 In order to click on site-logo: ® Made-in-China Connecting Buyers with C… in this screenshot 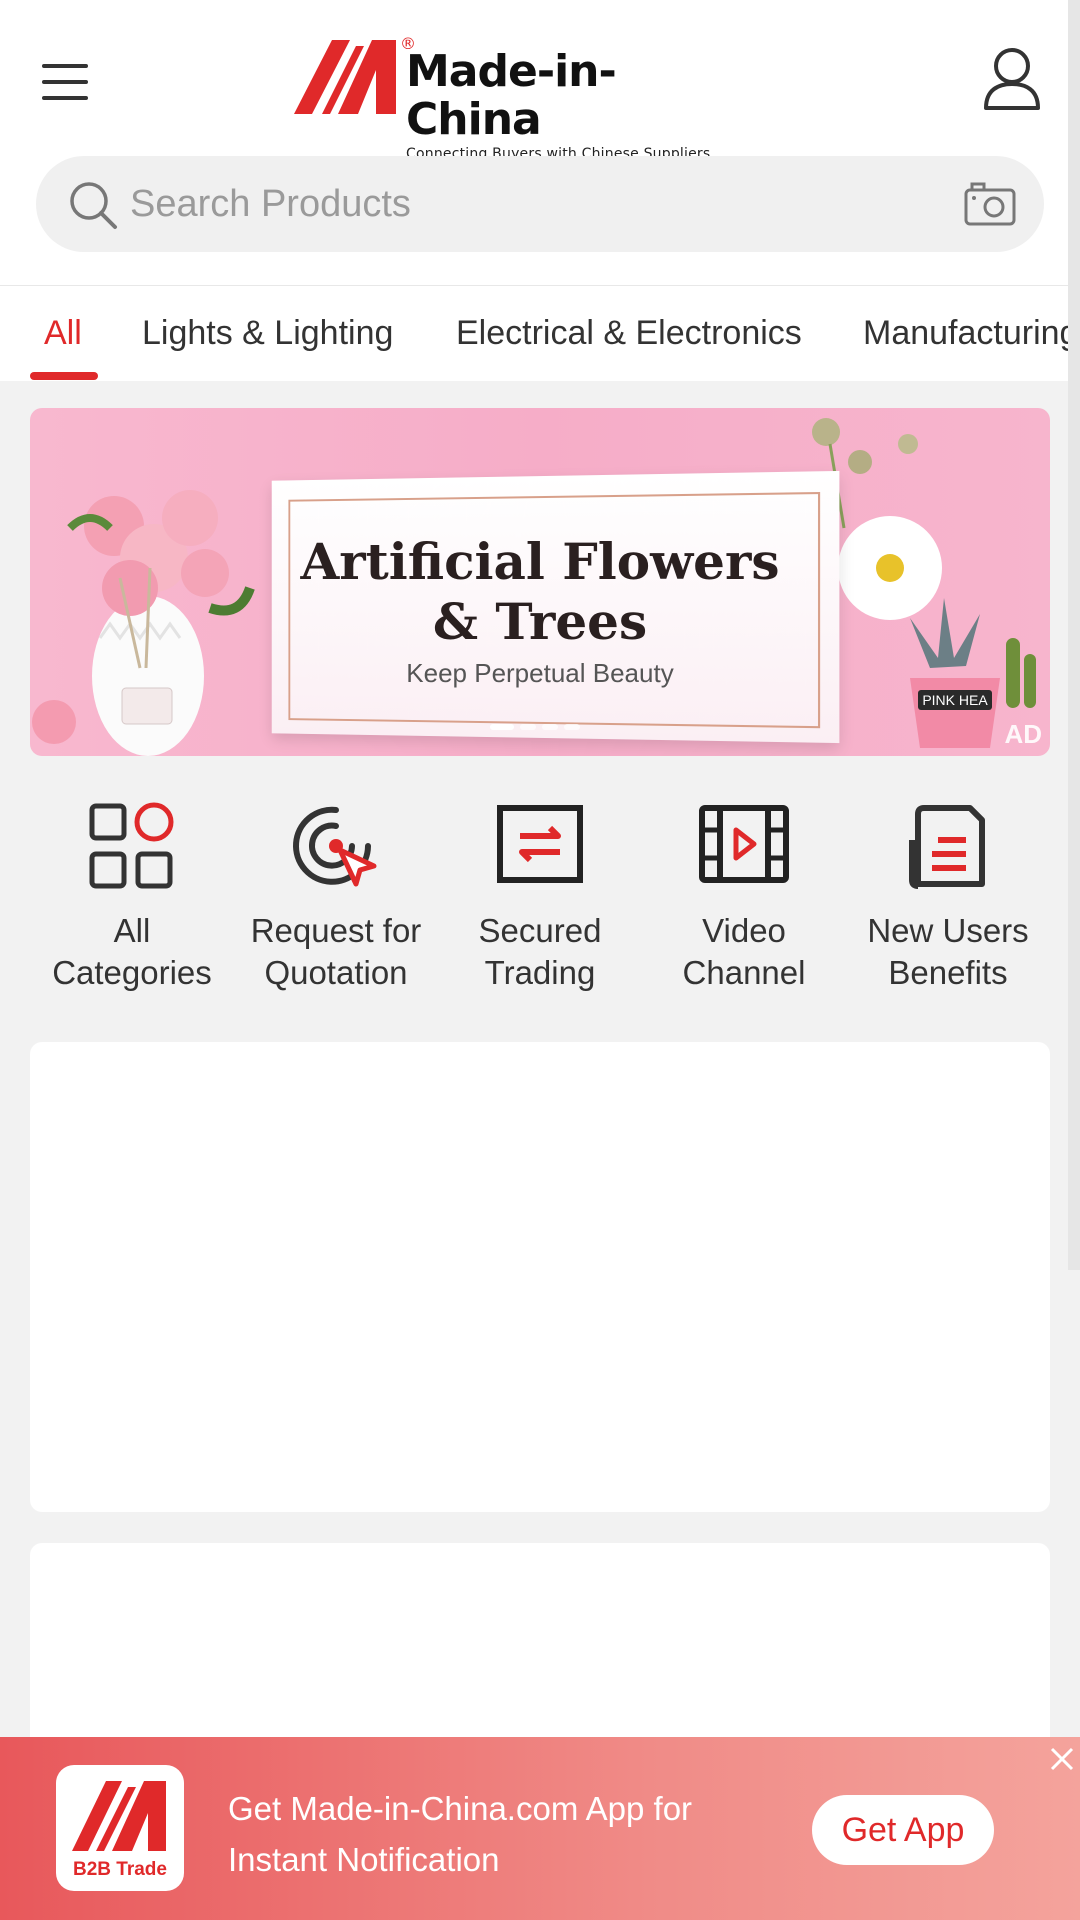, I will do `click(502, 96)`.